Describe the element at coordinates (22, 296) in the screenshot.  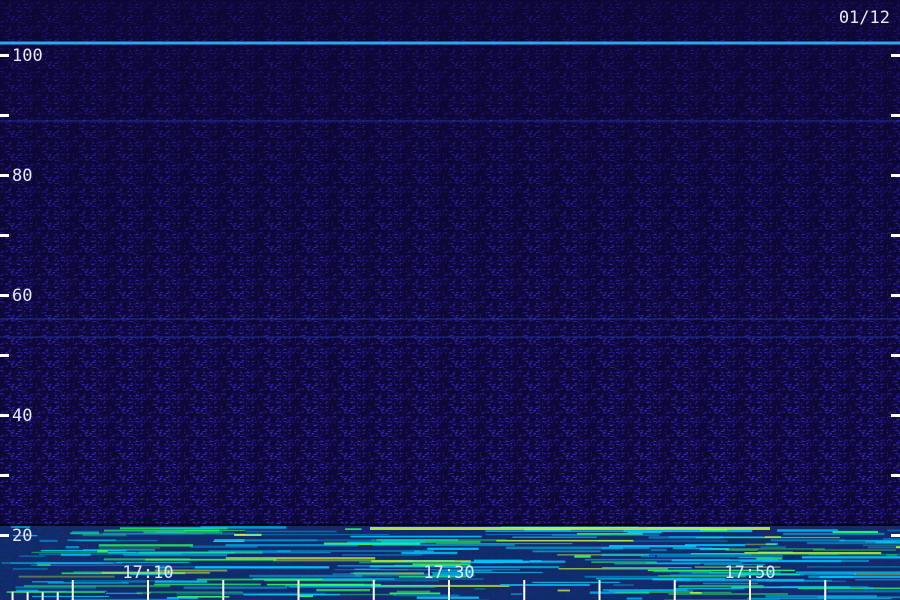
I see `y-tick-label: 60` at that location.